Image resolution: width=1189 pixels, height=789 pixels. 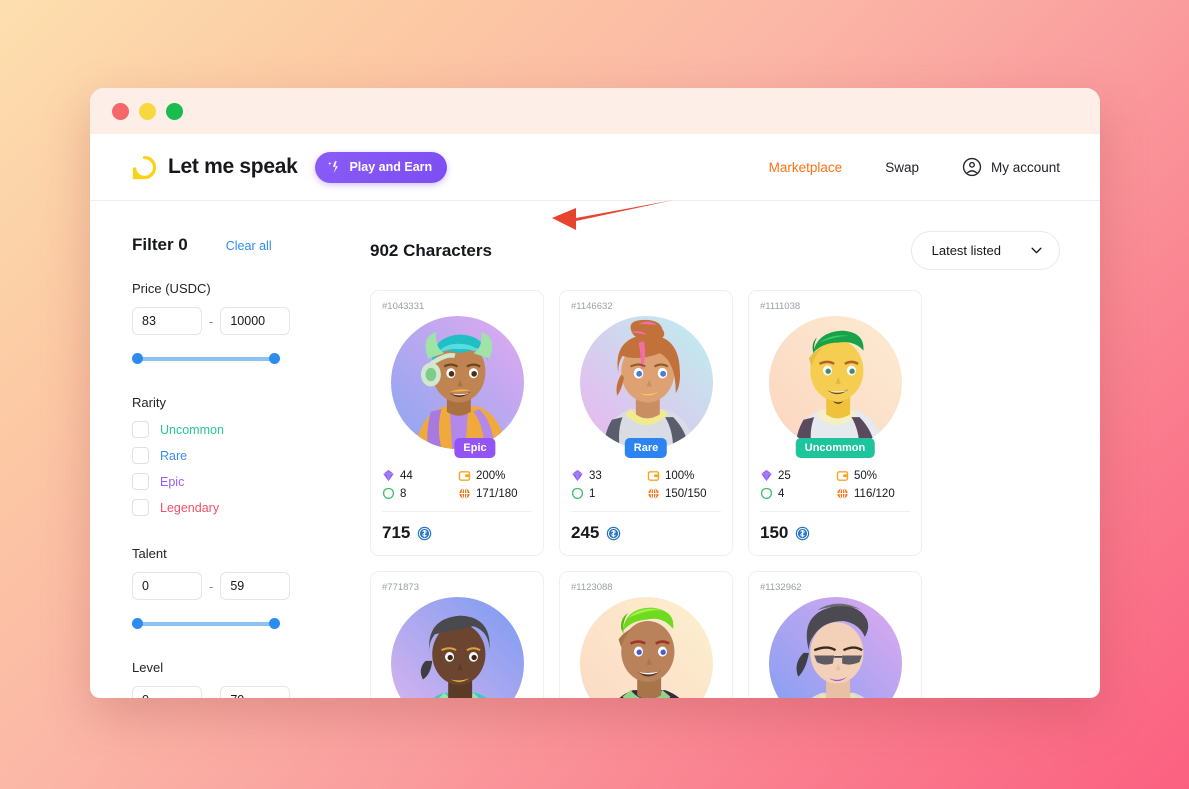 What do you see at coordinates (835, 533) in the screenshot?
I see `character-price-row: 150` at bounding box center [835, 533].